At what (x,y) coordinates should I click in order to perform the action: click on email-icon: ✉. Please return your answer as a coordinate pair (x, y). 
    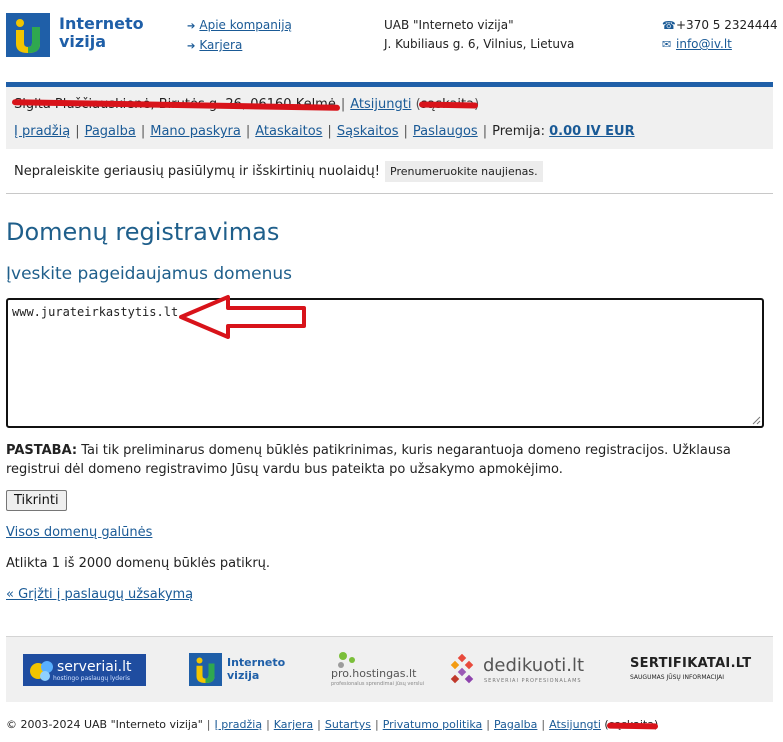
    Looking at the image, I should click on (667, 44).